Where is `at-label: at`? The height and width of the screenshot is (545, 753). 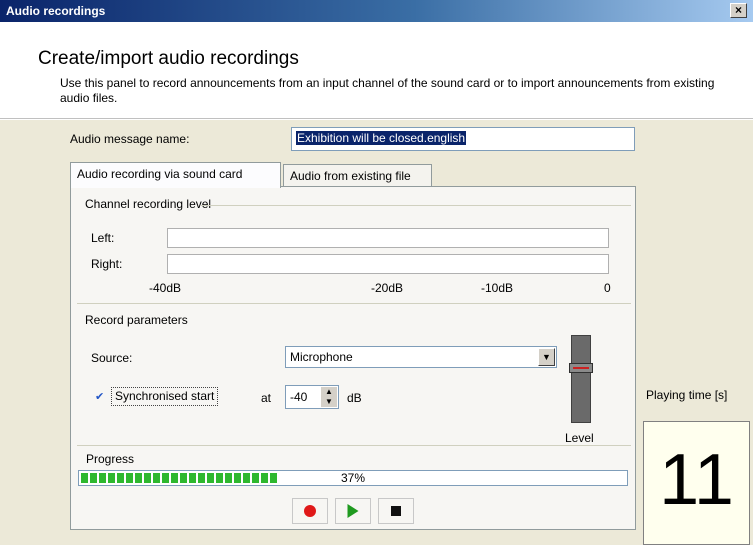 at-label: at is located at coordinates (266, 398).